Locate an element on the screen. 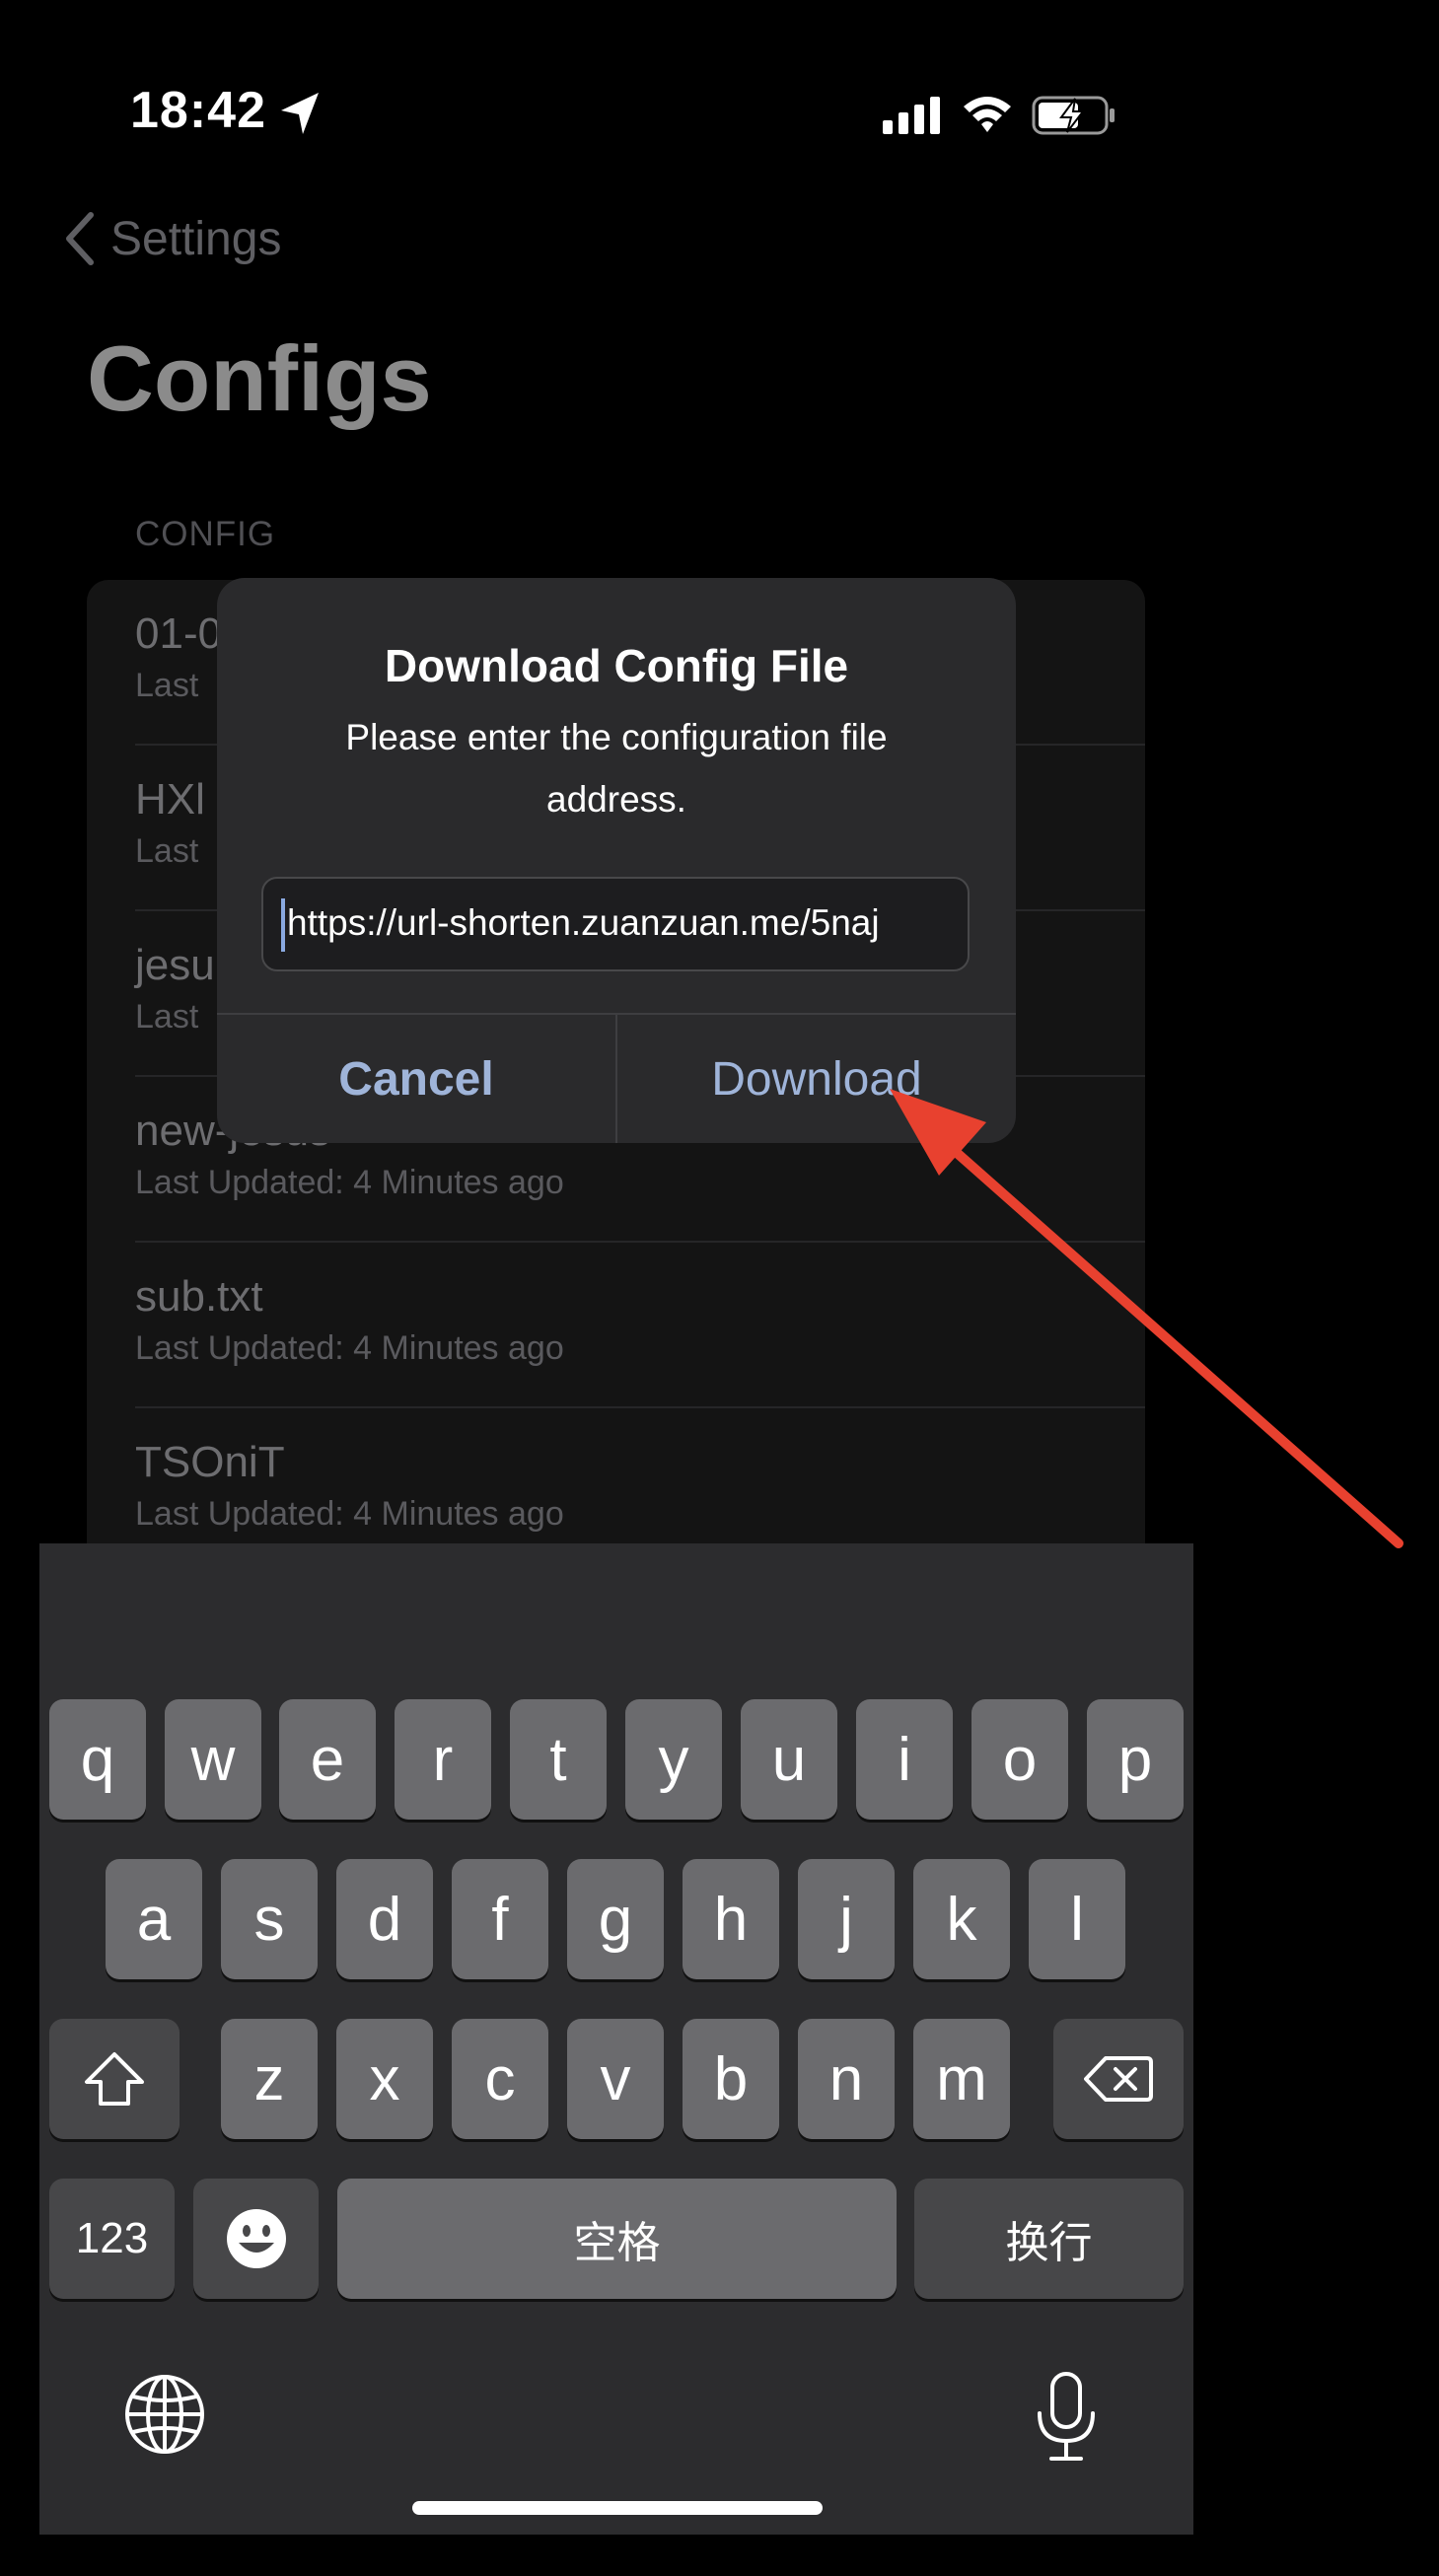  key-s: s is located at coordinates (270, 1919).